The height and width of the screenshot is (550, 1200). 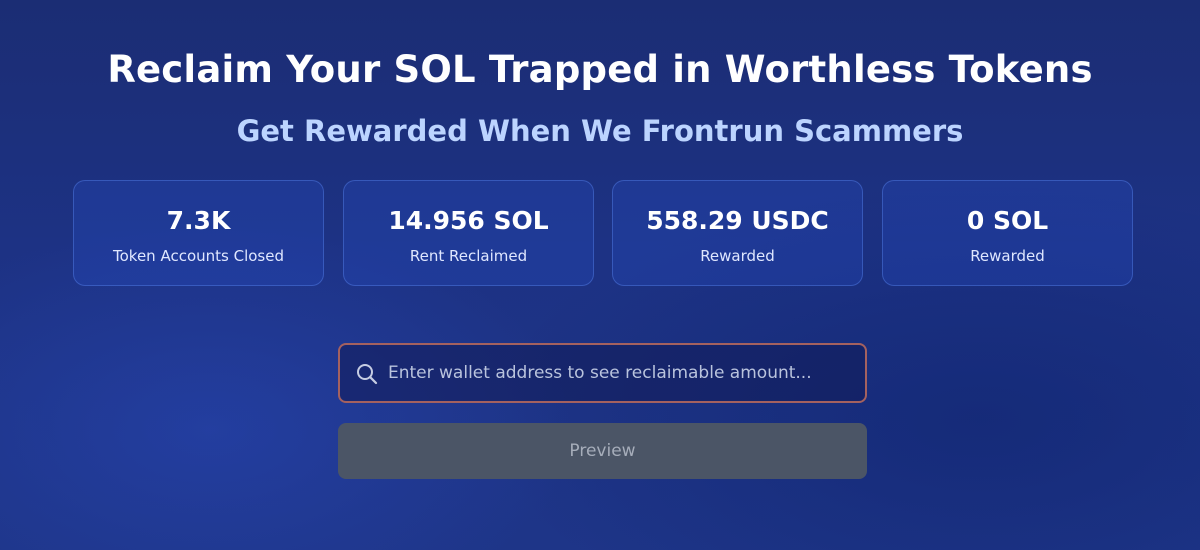 What do you see at coordinates (602, 451) in the screenshot?
I see `preview-button: Preview` at bounding box center [602, 451].